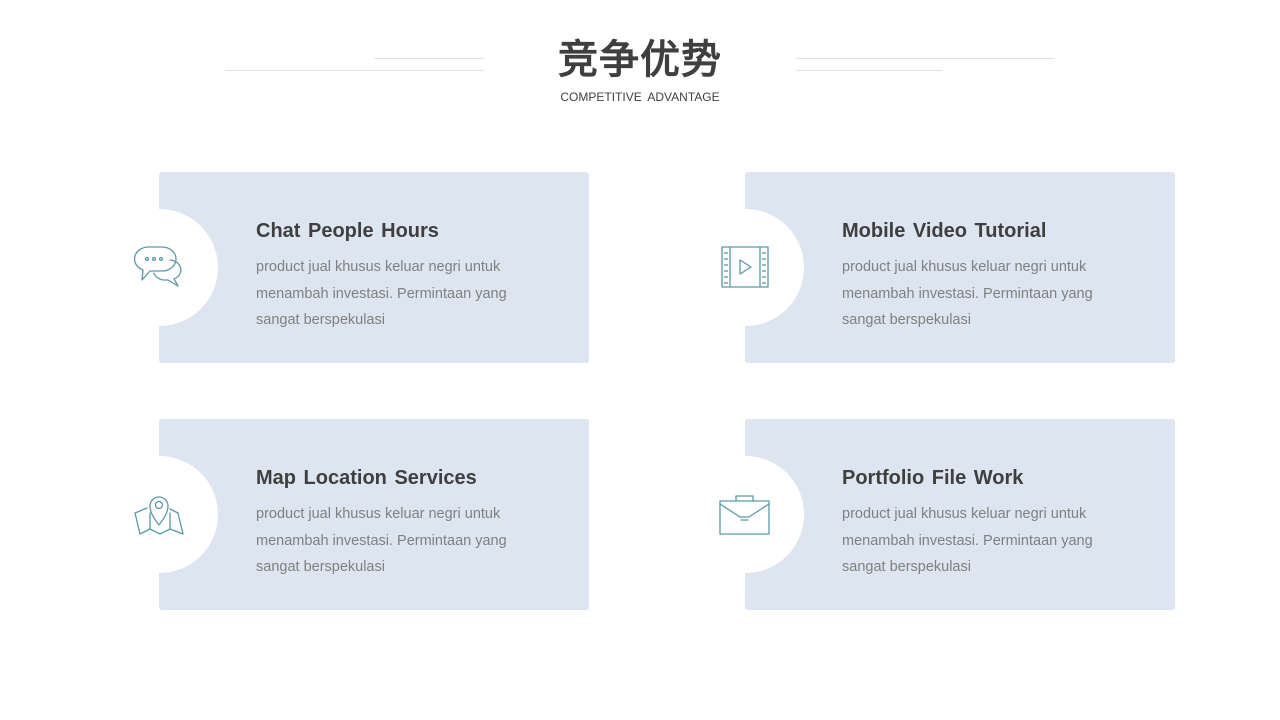  I want to click on card-title: Mobile Video Tutorial, so click(944, 231).